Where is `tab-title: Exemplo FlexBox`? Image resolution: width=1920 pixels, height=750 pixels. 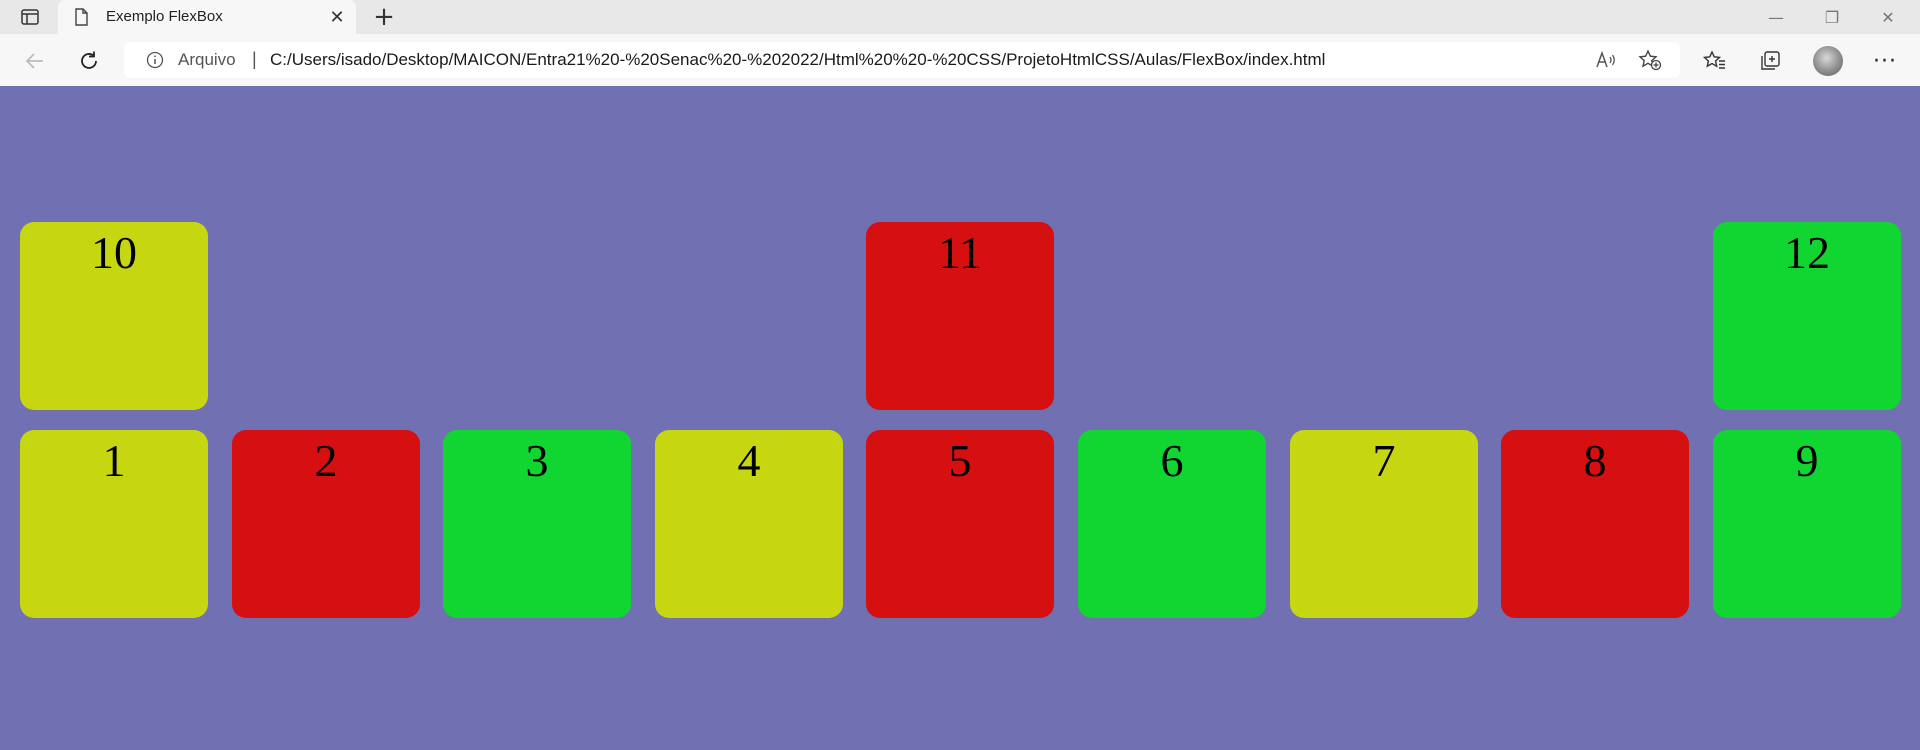 tab-title: Exemplo FlexBox is located at coordinates (164, 16).